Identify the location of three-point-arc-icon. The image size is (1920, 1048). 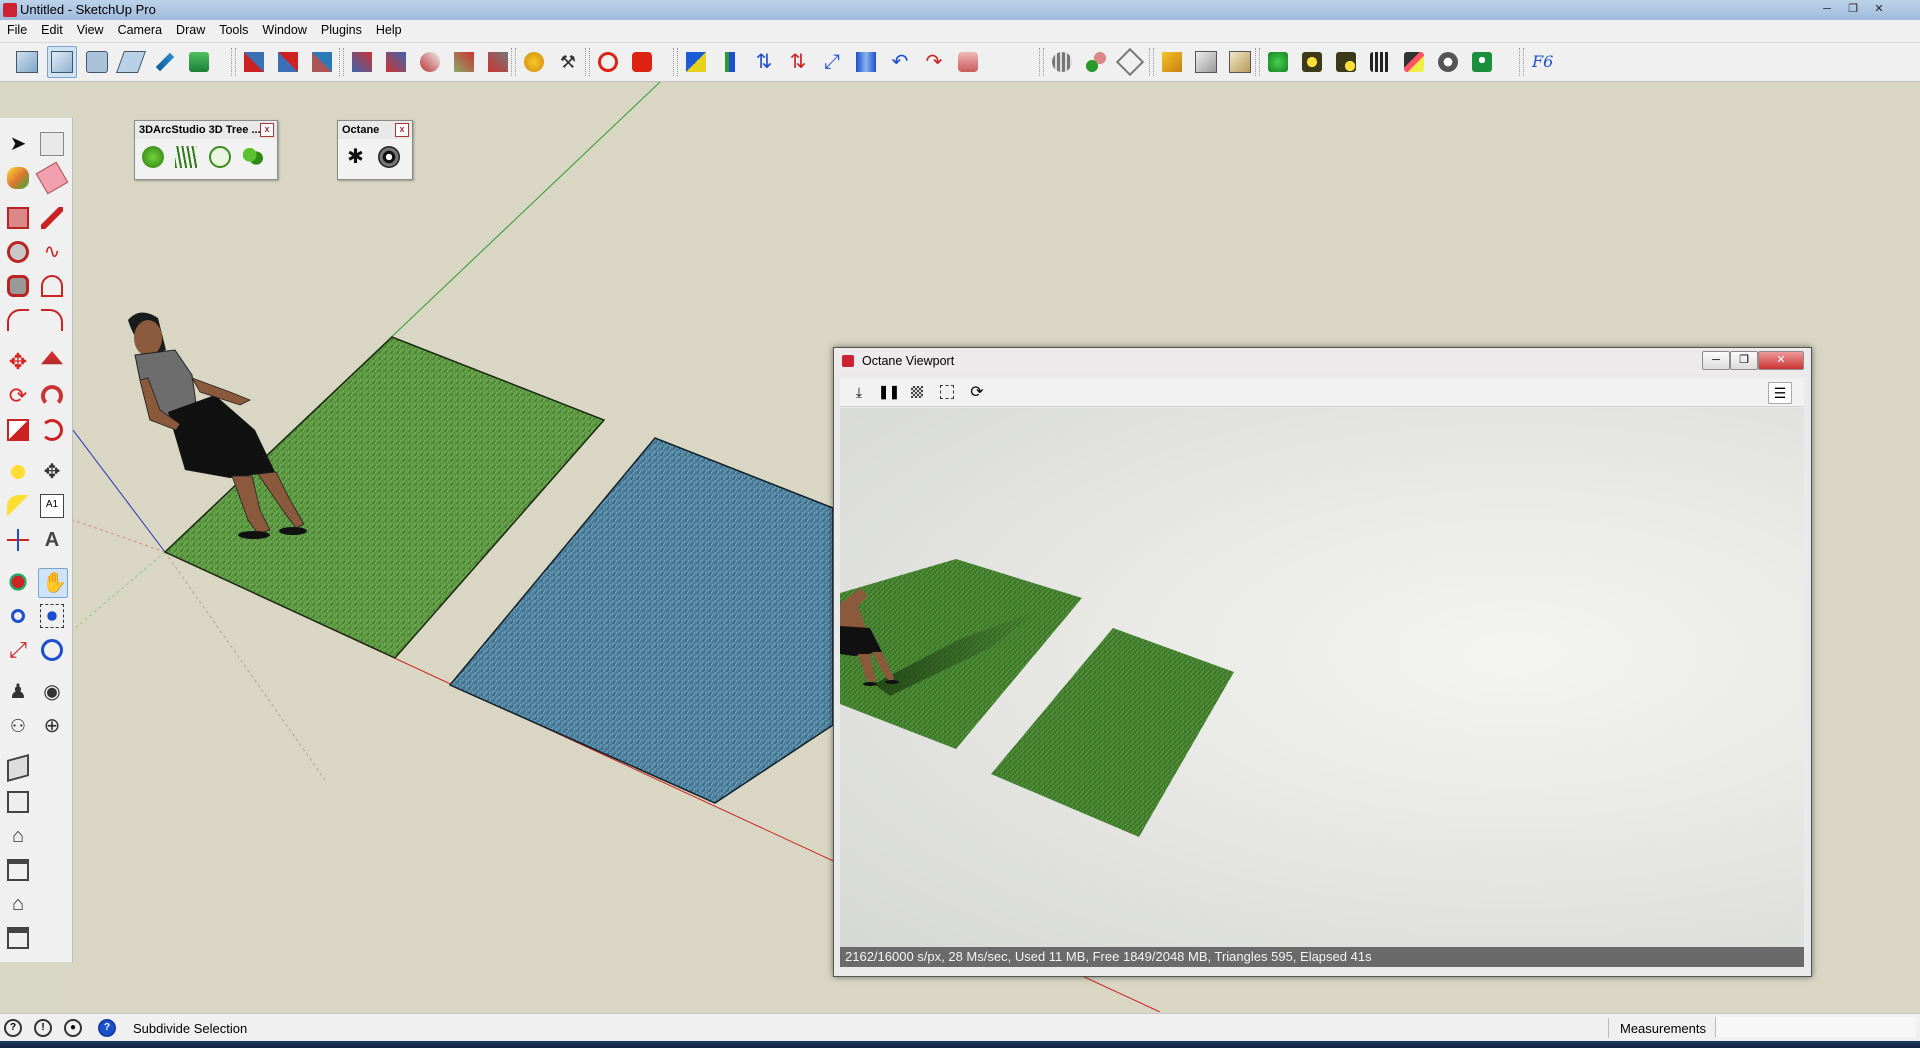
(52, 320).